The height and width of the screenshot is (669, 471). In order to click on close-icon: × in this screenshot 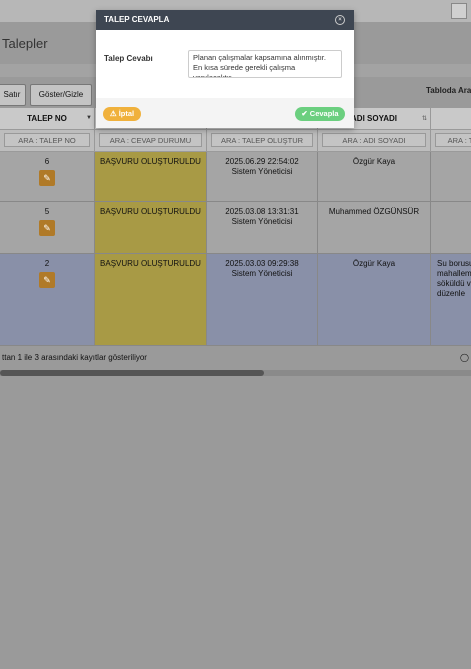, I will do `click(340, 20)`.